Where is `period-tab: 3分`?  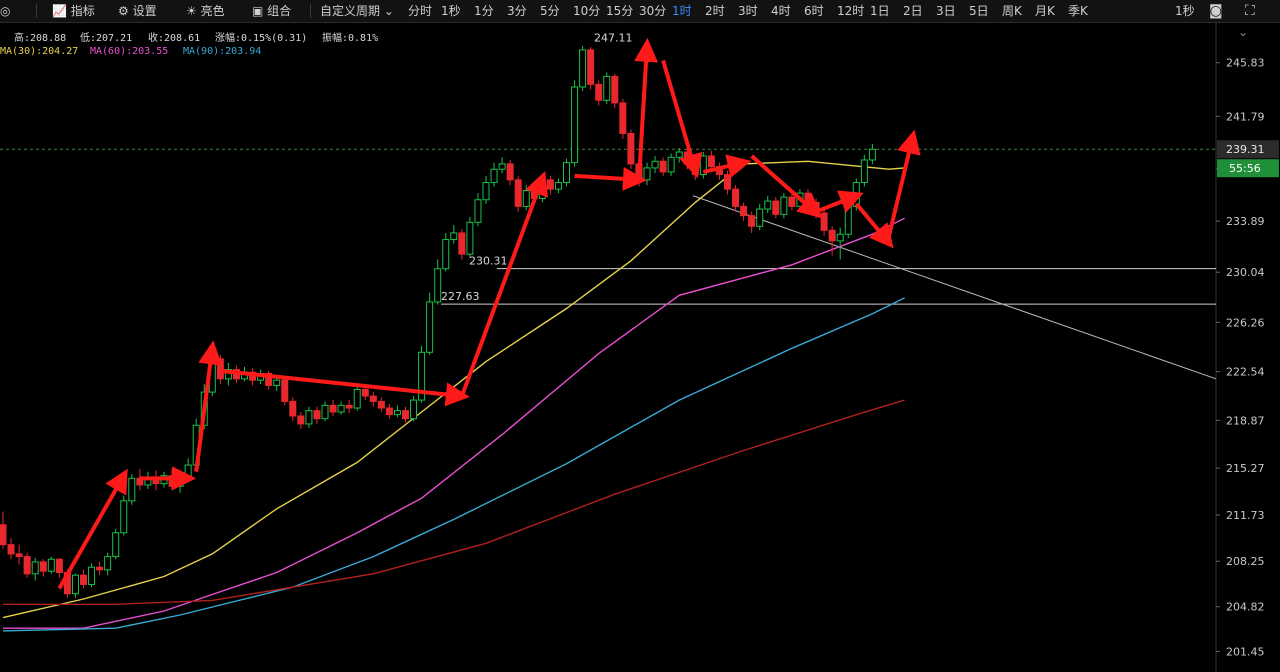 period-tab: 3分 is located at coordinates (517, 11).